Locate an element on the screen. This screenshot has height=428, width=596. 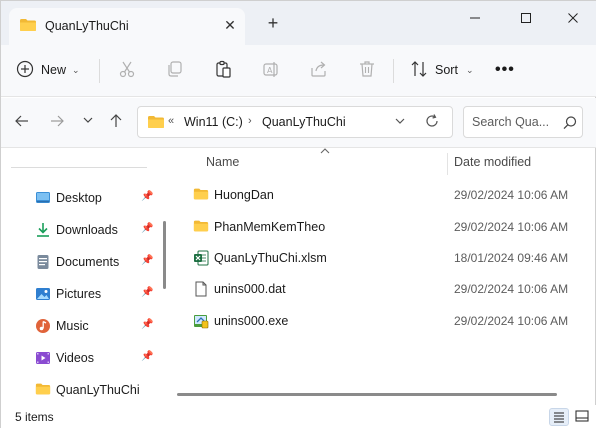
tab-quanlythuchi: QuanLyThuChi ✕ is located at coordinates (127, 26).